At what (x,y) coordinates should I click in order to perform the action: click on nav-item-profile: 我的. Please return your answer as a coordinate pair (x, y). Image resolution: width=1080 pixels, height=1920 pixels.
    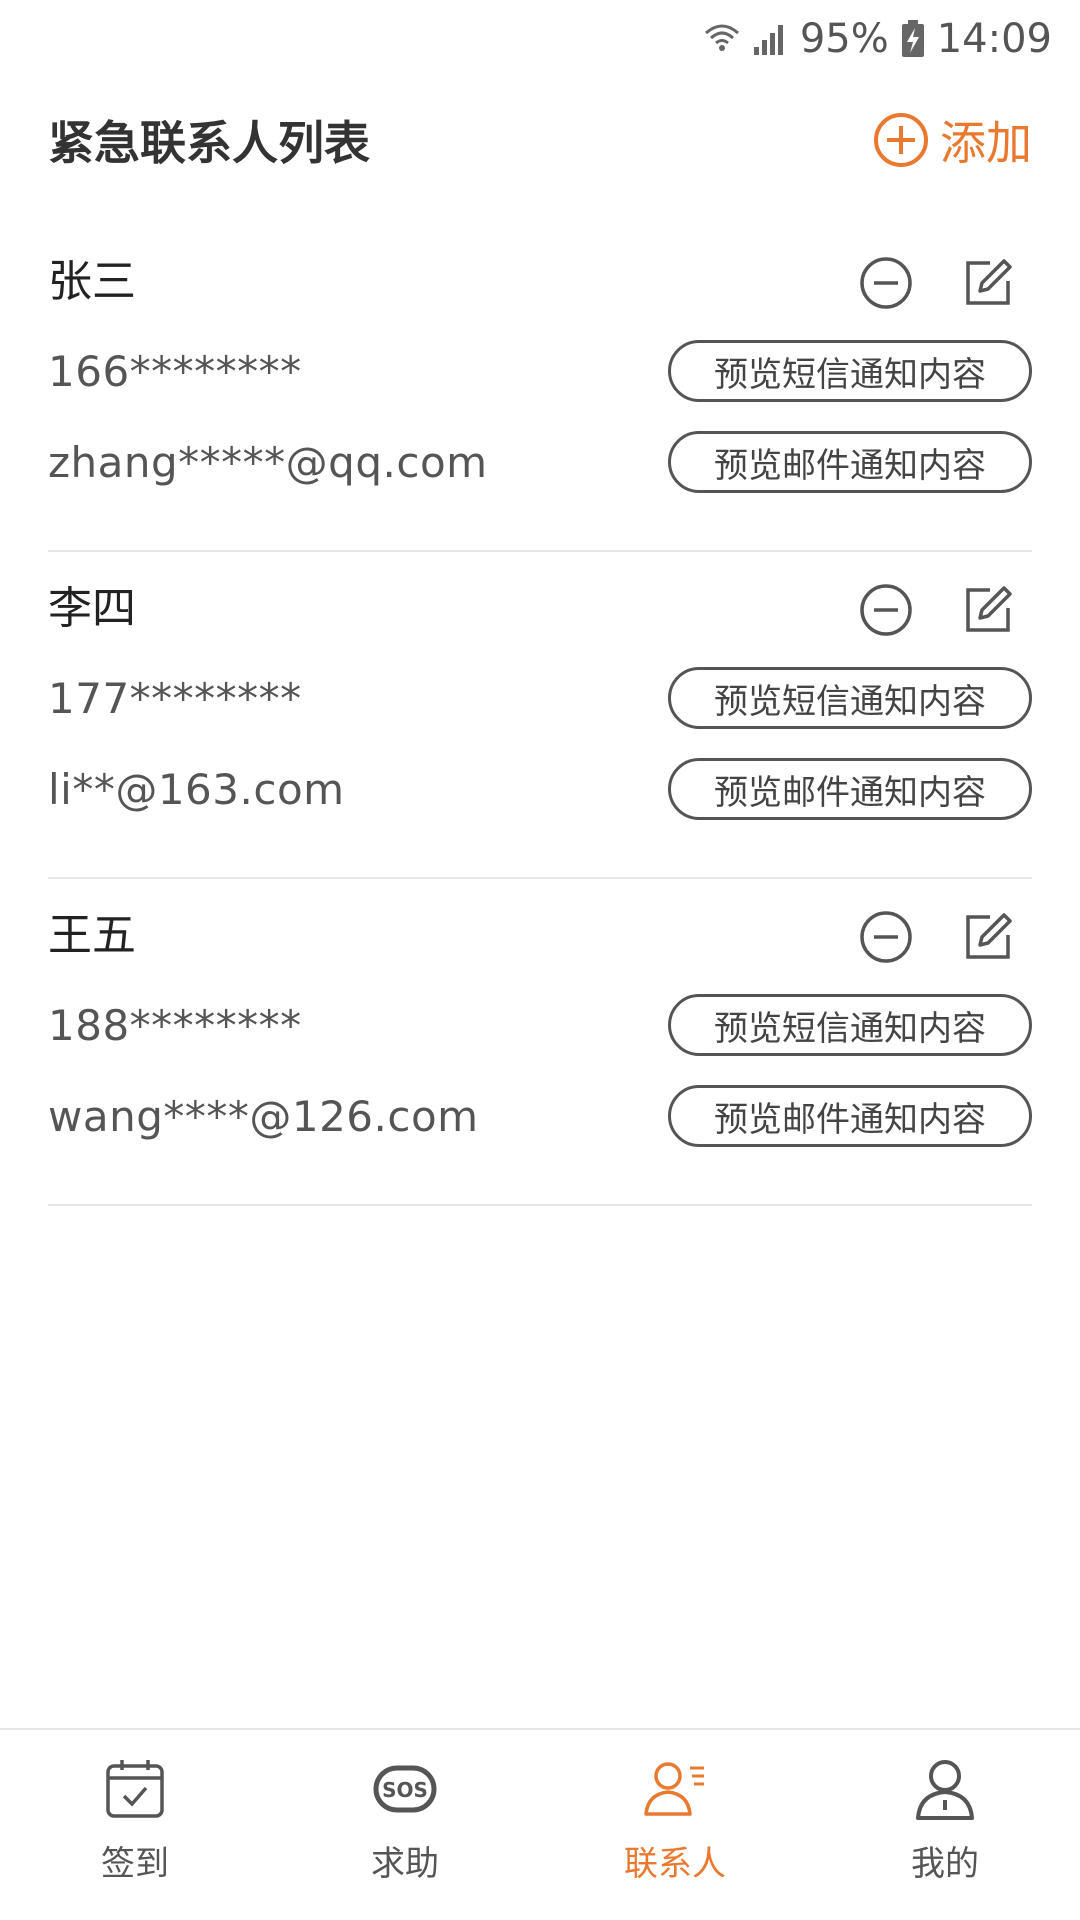
    Looking at the image, I should click on (945, 1825).